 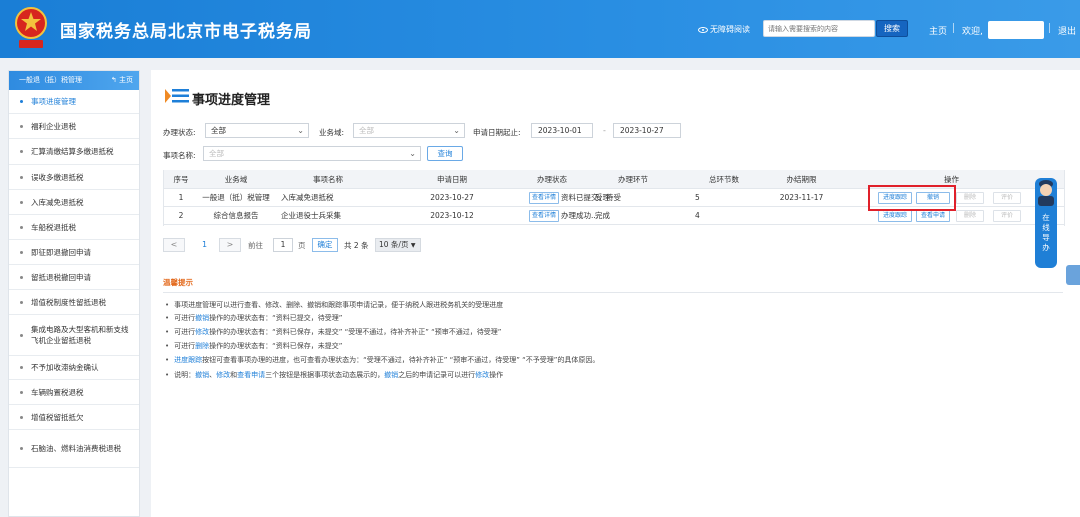 I want to click on eye-icon, so click(x=703, y=29).